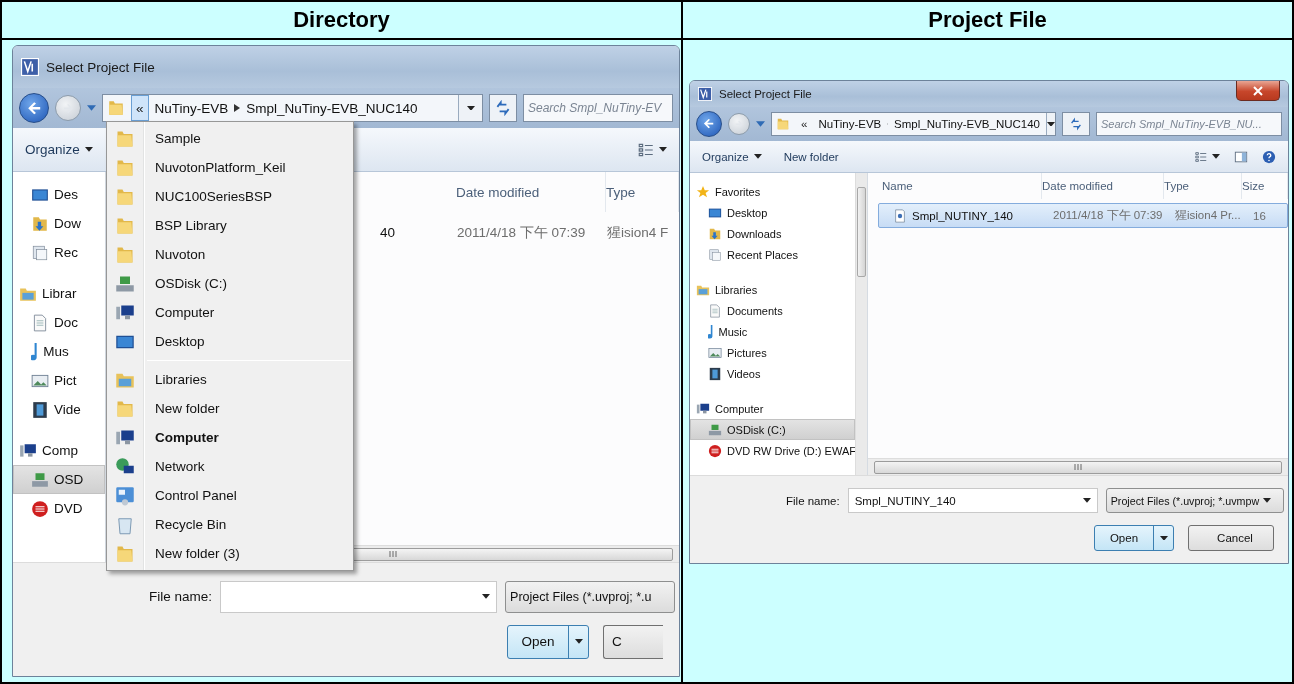  What do you see at coordinates (772, 352) in the screenshot?
I see `nav-item: Pictures` at bounding box center [772, 352].